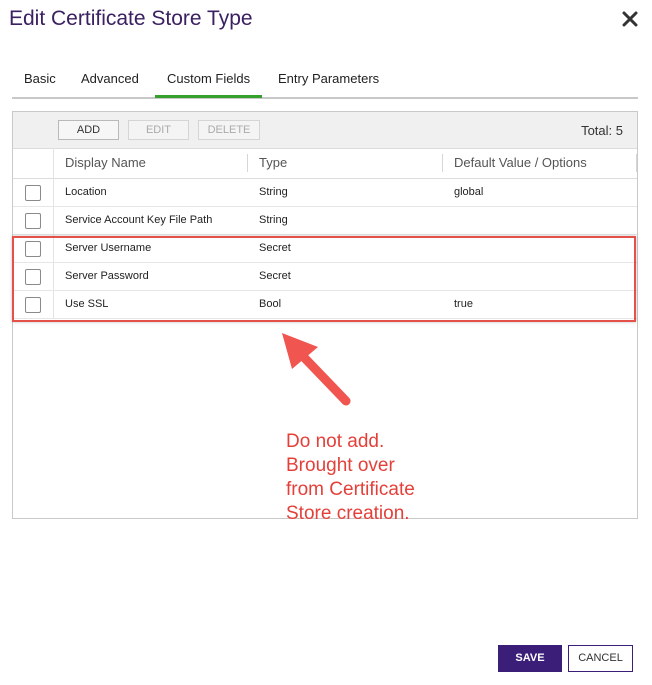  Describe the element at coordinates (209, 84) in the screenshot. I see `tab-custom-fields: Custom Fields` at that location.